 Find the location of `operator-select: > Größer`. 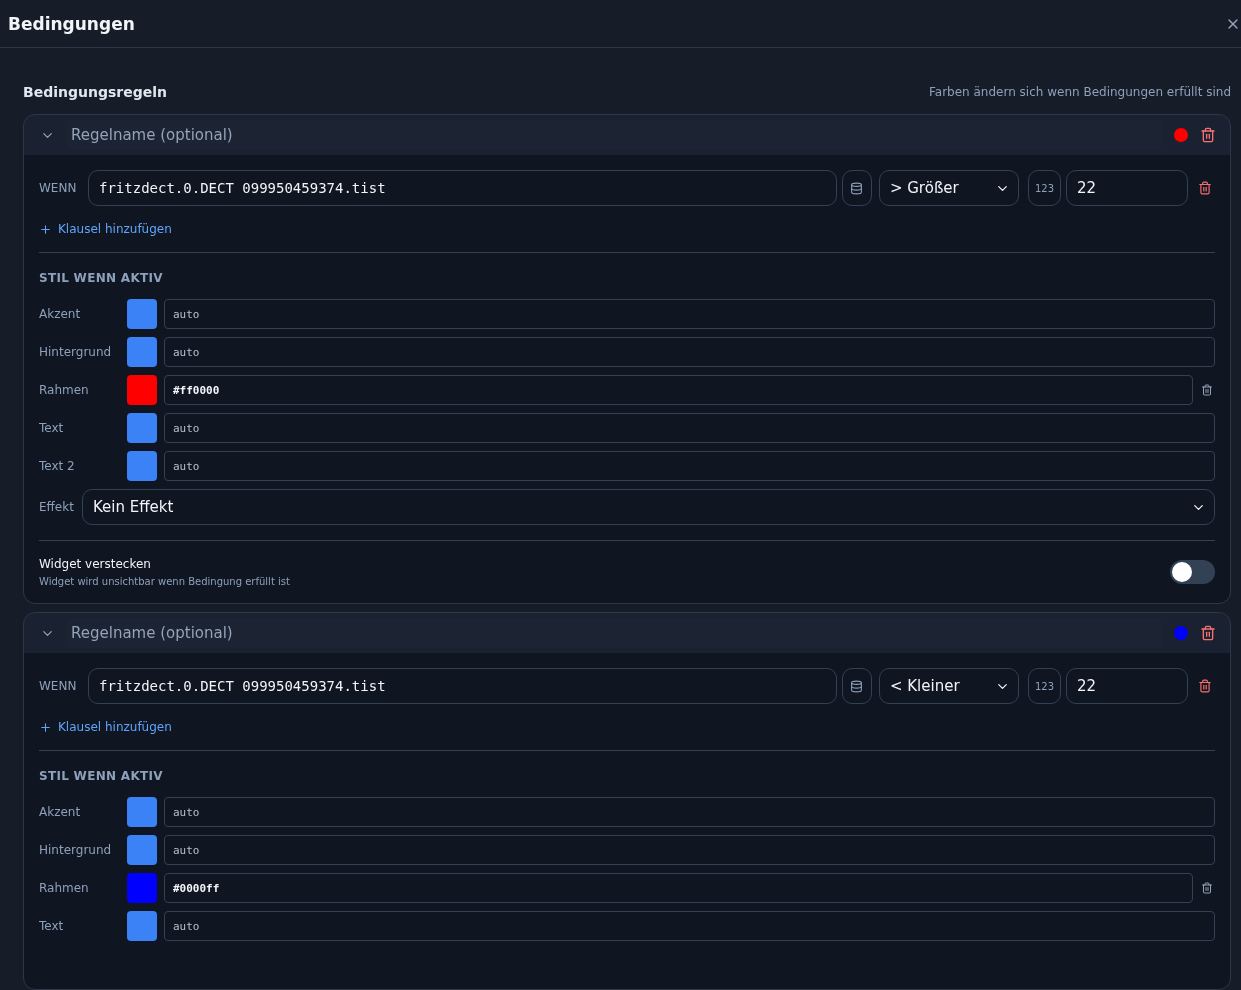

operator-select: > Größer is located at coordinates (948, 188).